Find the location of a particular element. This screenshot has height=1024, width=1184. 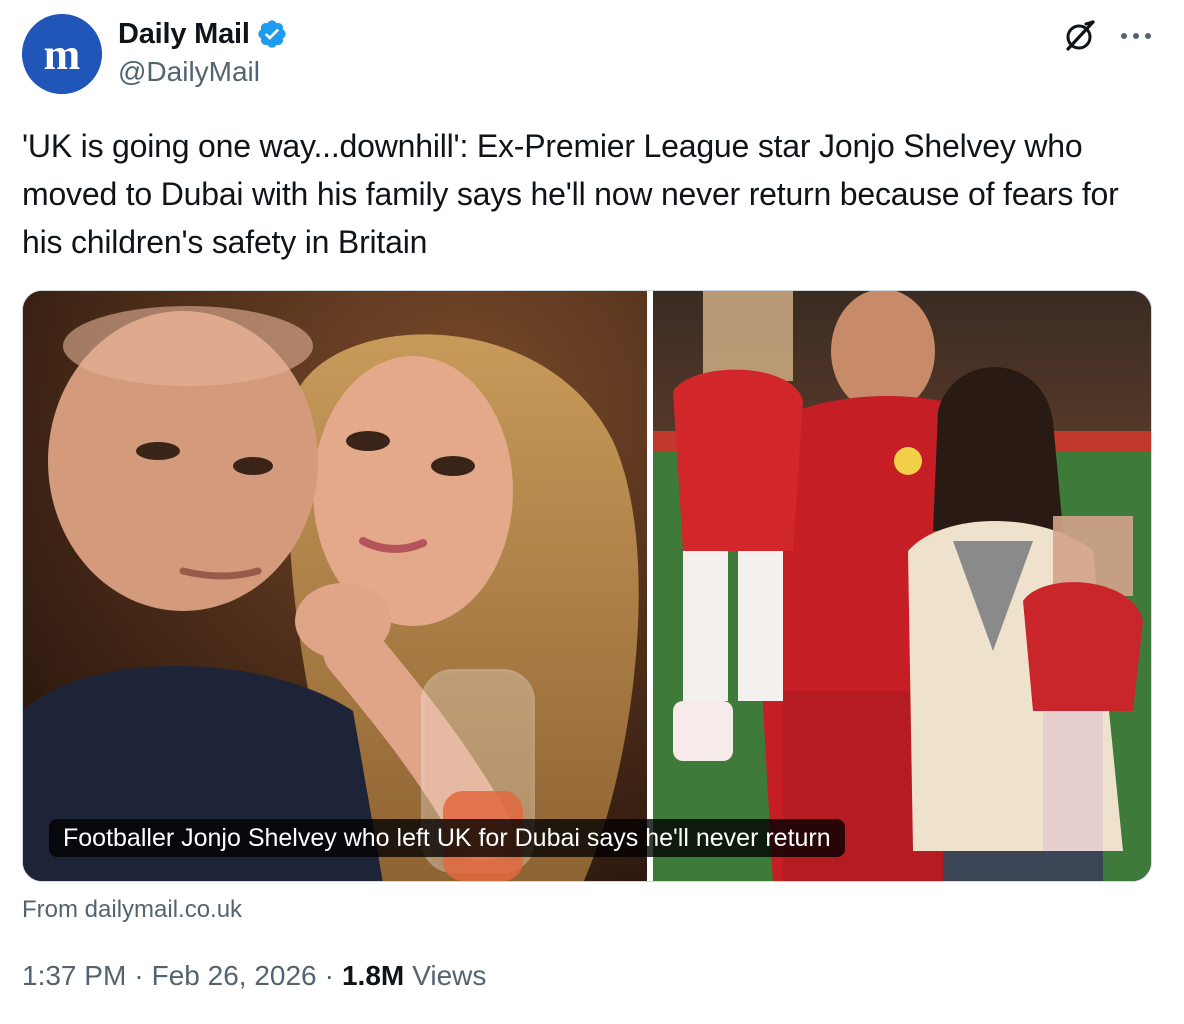

more-icon is located at coordinates (1136, 36).